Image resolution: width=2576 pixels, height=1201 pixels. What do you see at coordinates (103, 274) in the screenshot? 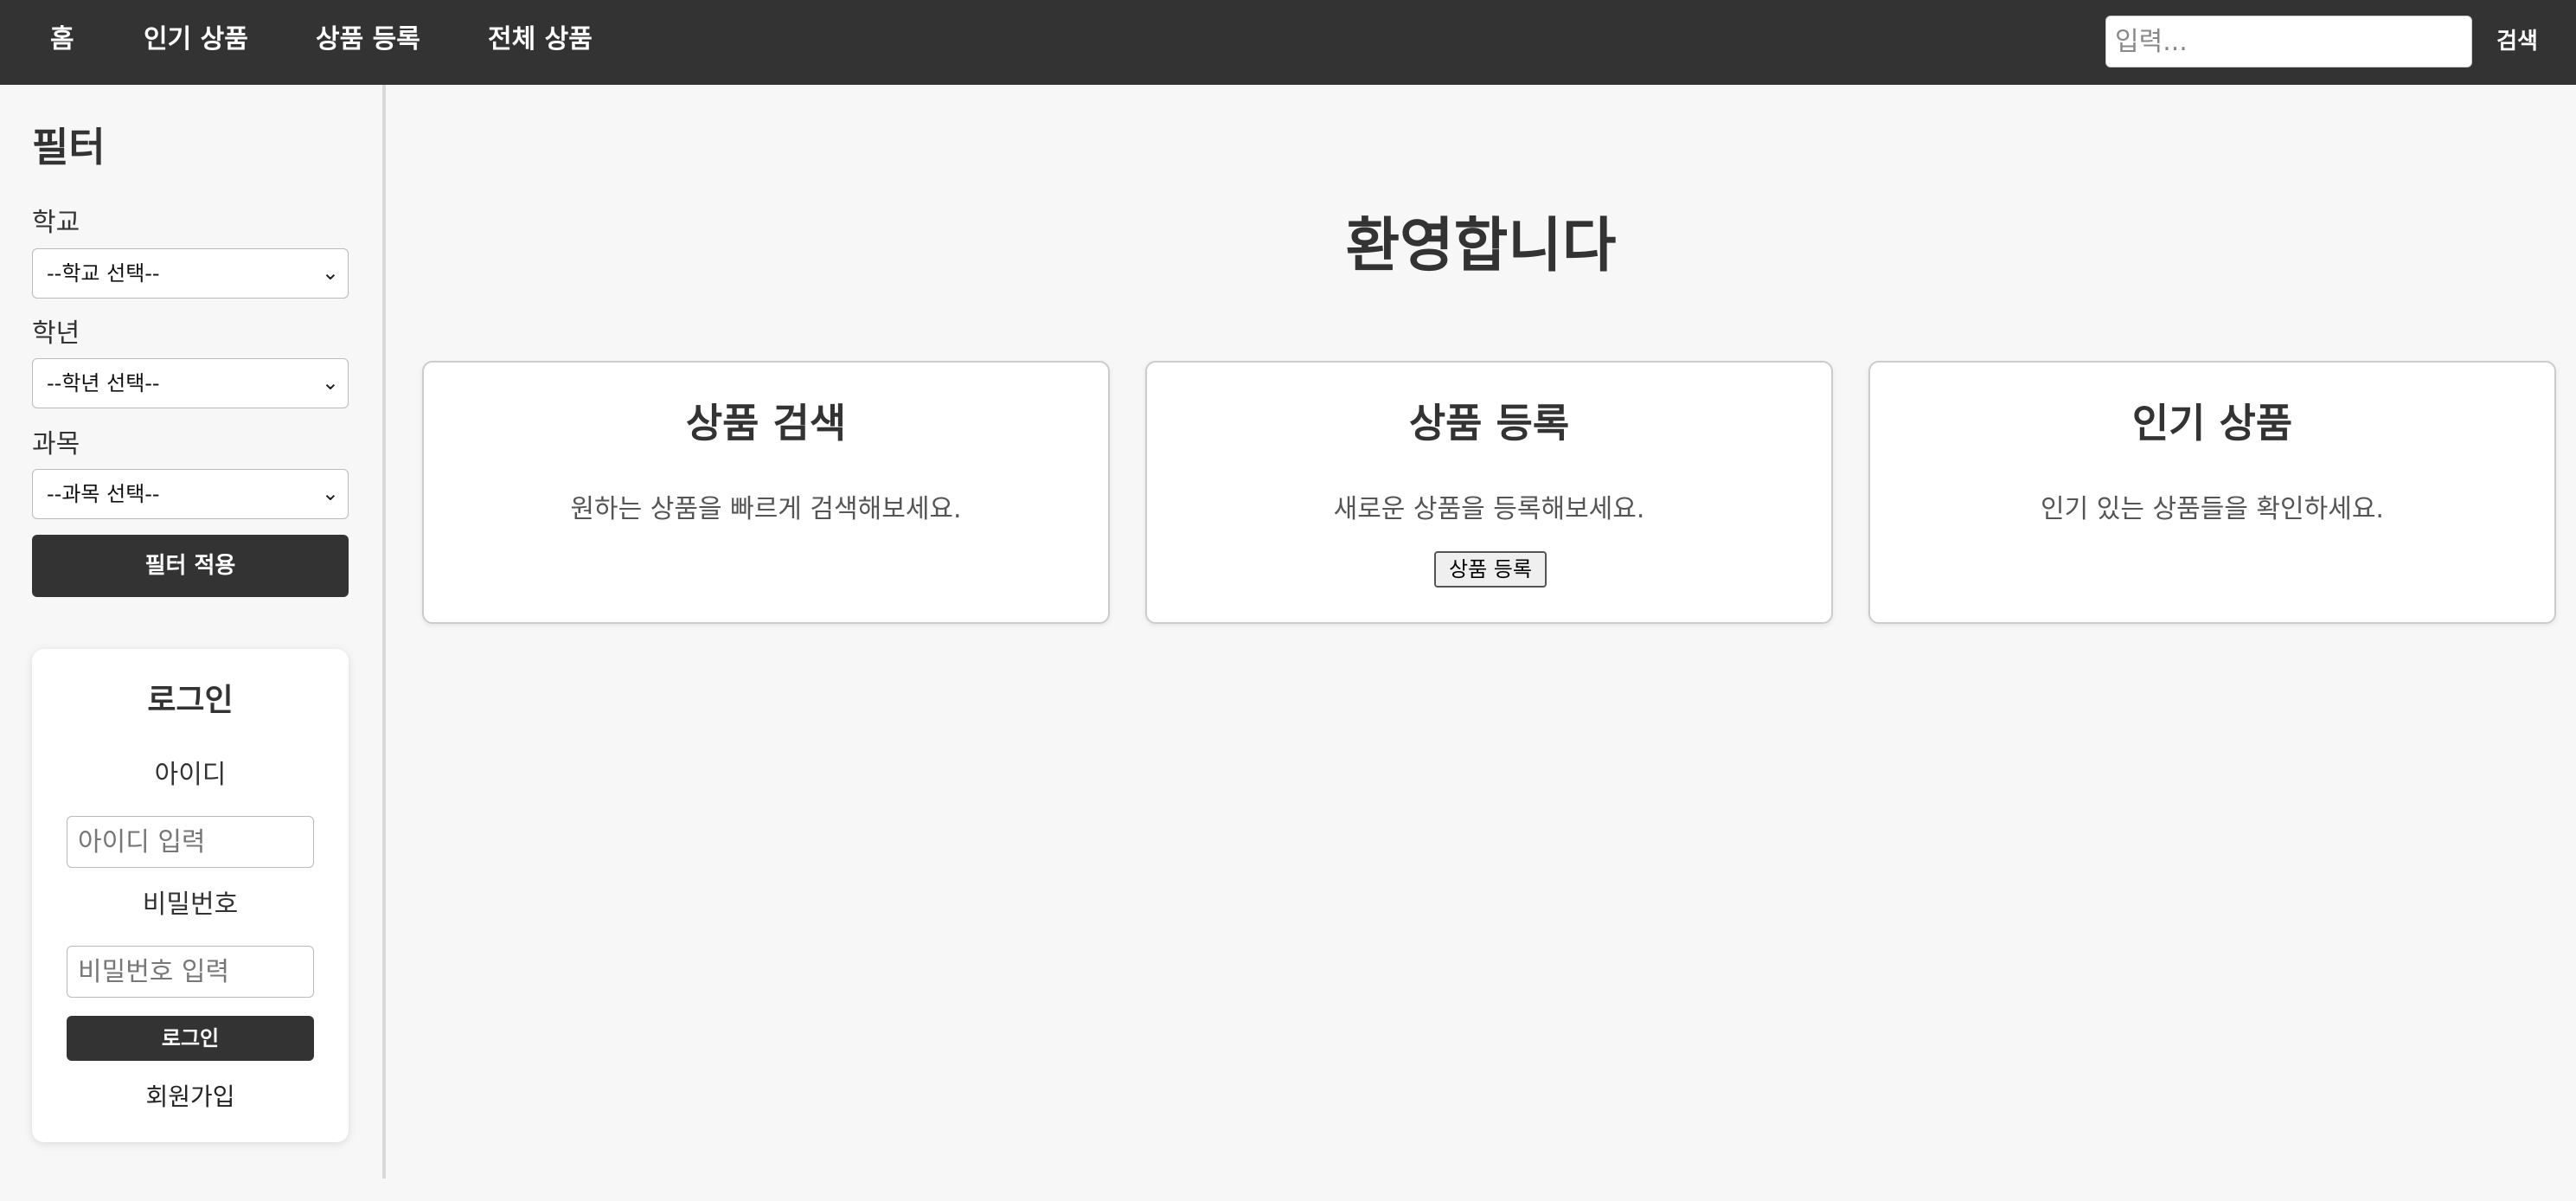
I see `school-select-value: --학교 선택--` at bounding box center [103, 274].